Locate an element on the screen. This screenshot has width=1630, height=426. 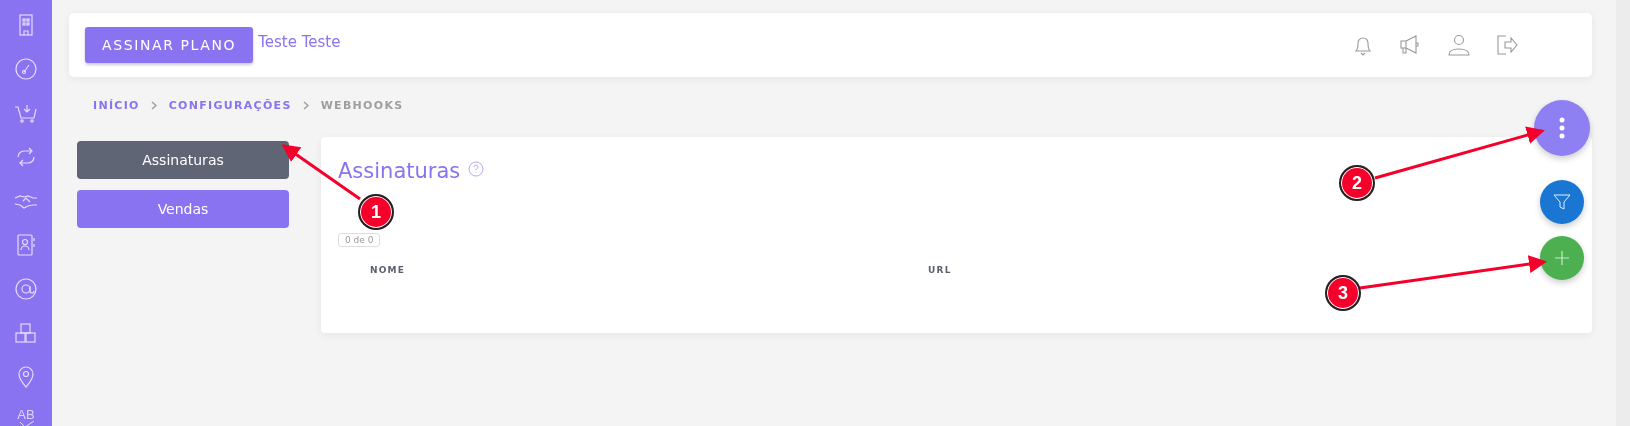
at-sign-icon is located at coordinates (26, 289).